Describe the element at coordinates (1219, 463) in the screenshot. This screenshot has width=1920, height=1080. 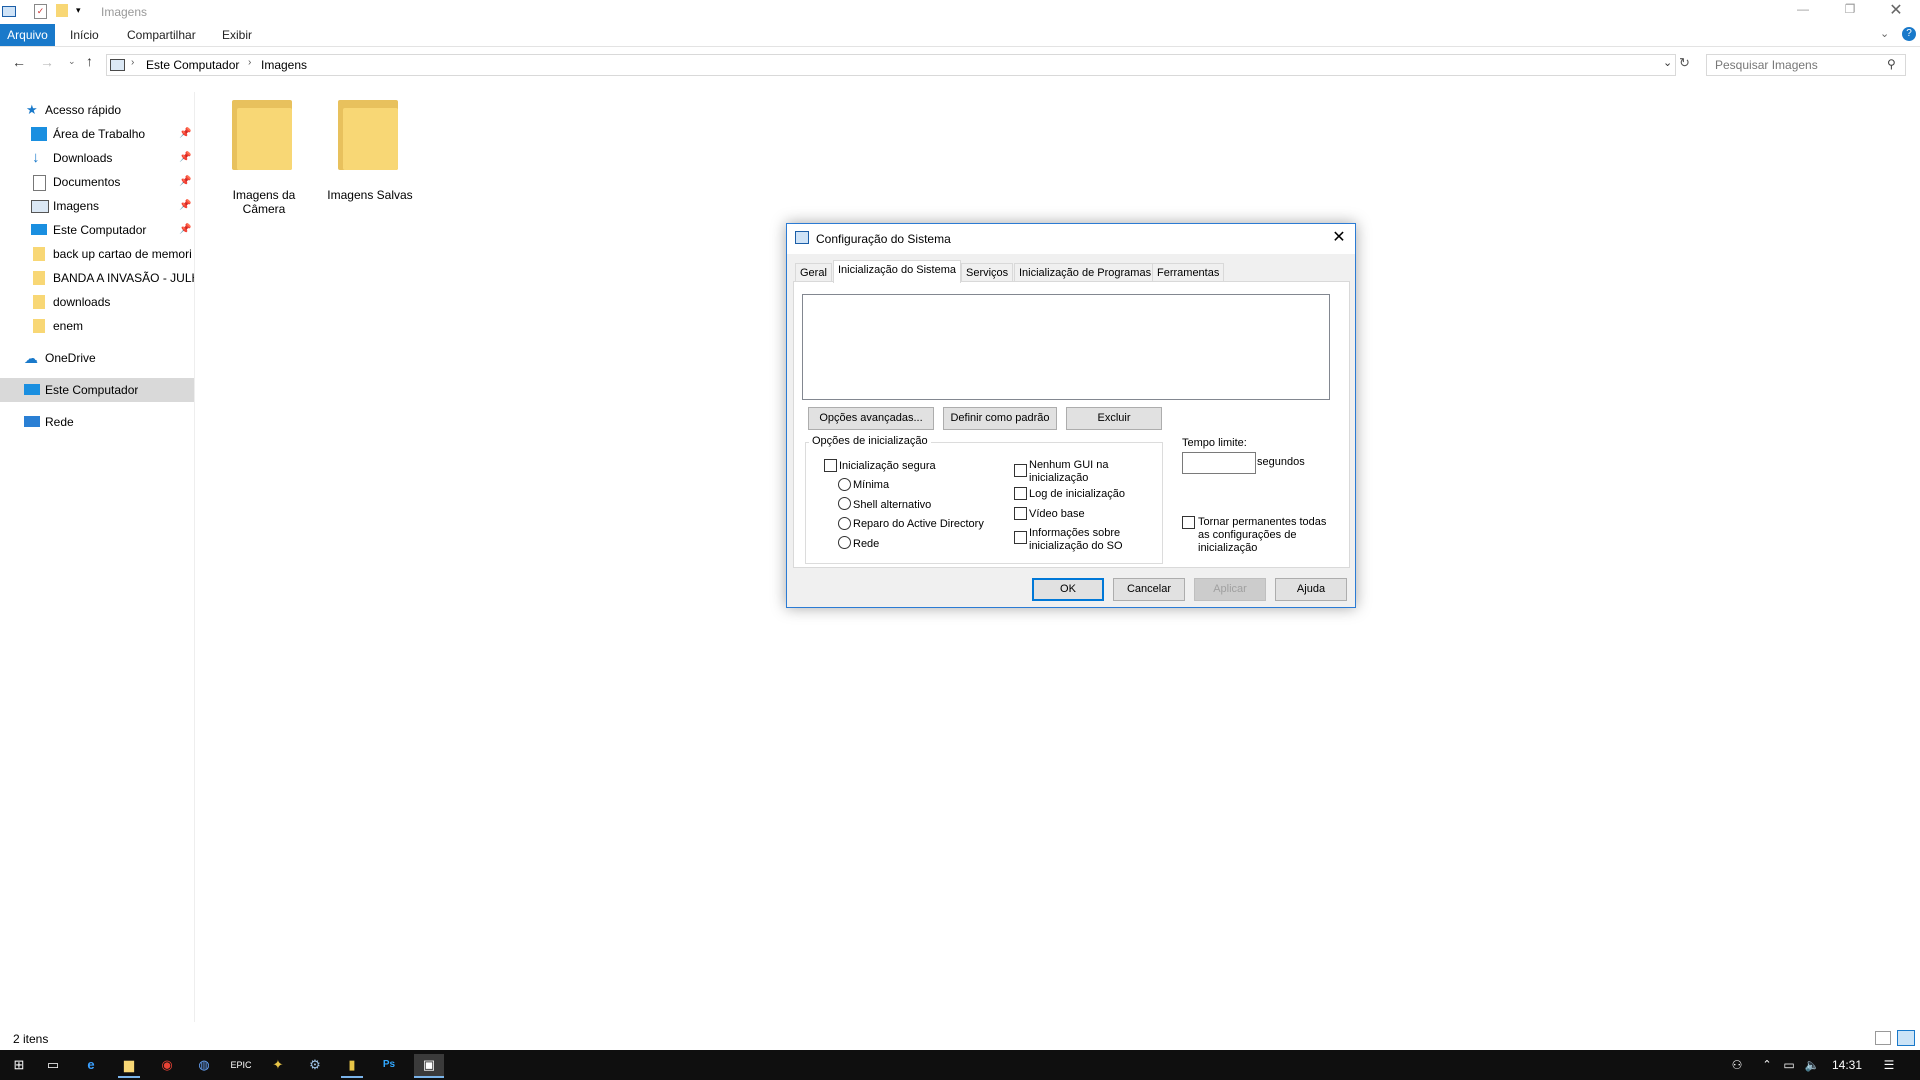
I see `timeout-input` at that location.